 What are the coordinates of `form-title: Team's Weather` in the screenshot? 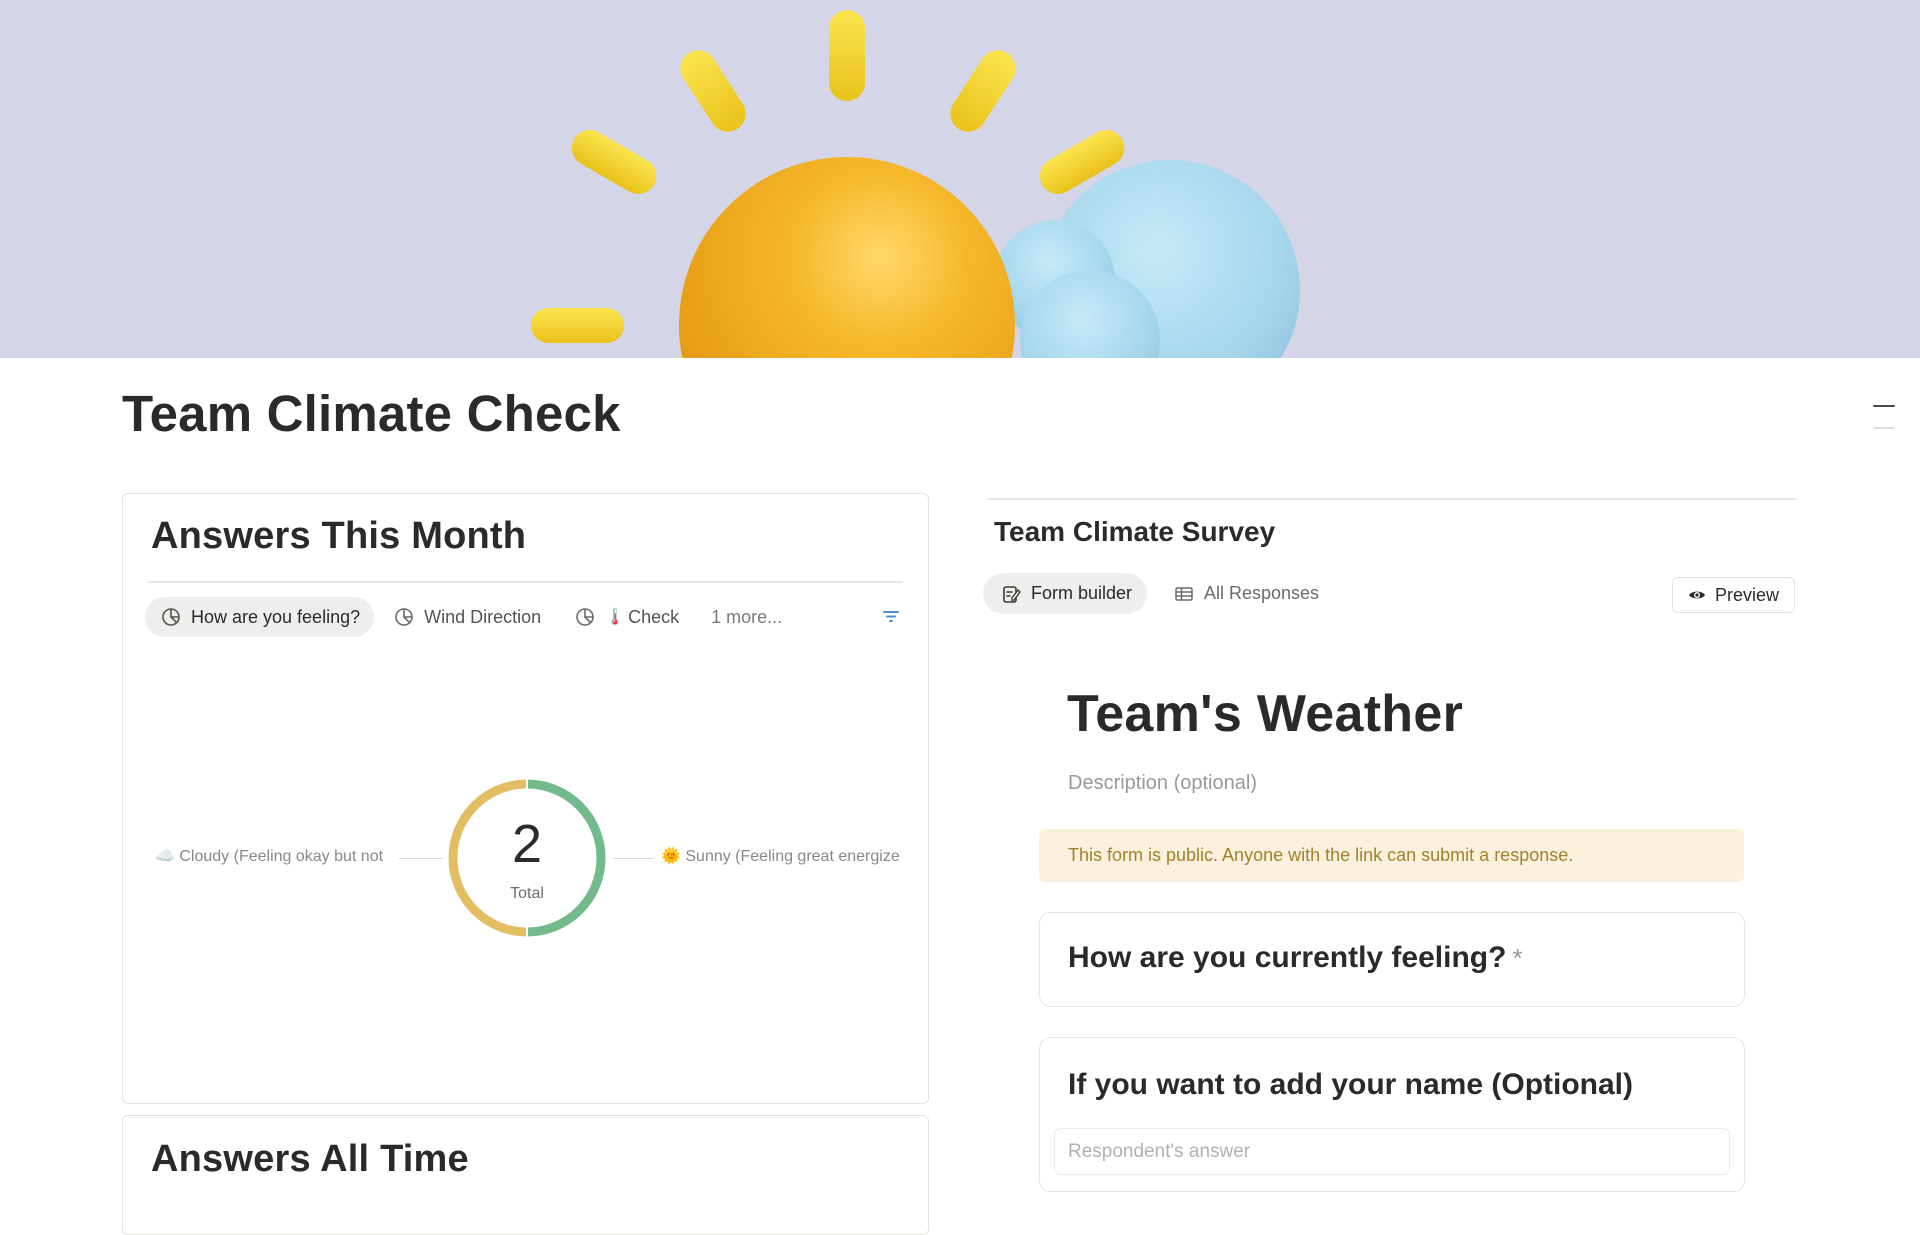 It's located at (1265, 714).